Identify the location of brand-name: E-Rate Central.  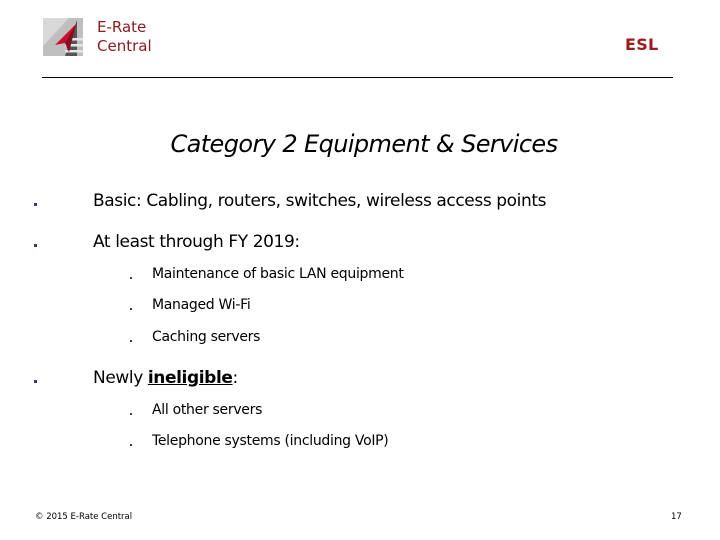
(124, 36).